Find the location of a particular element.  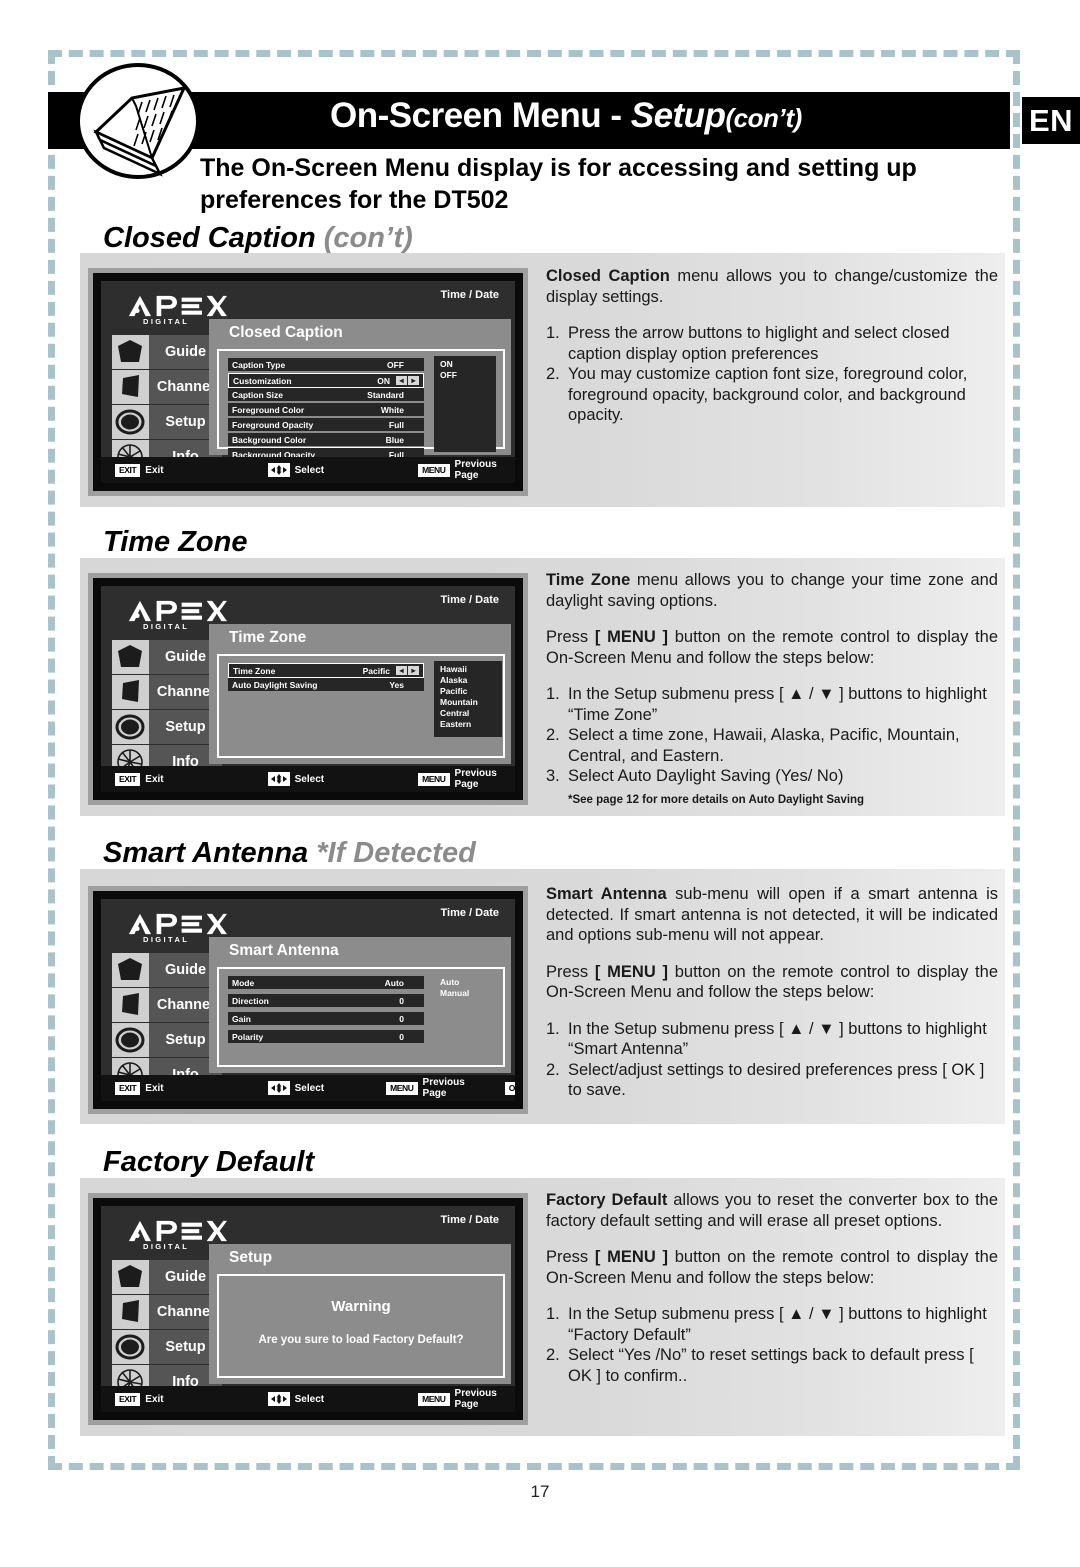

osd-option-row: Caption Size Standard is located at coordinates (326, 394).